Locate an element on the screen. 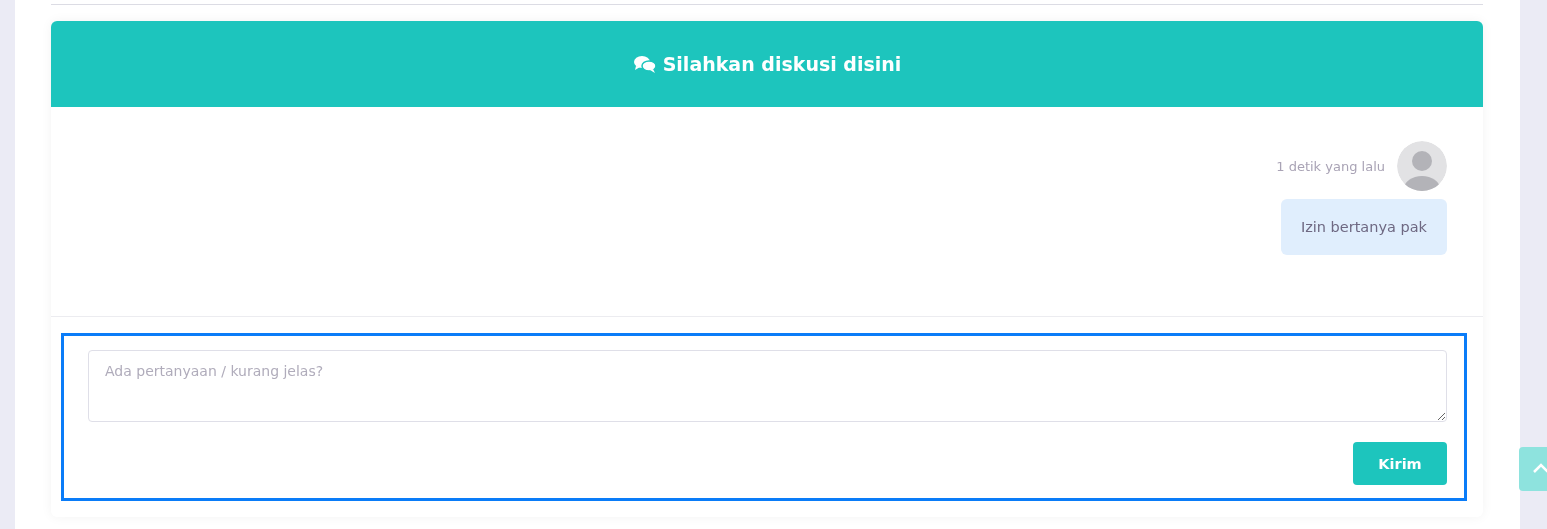 This screenshot has height=529, width=1547. send-button: Kirim is located at coordinates (1400, 463).